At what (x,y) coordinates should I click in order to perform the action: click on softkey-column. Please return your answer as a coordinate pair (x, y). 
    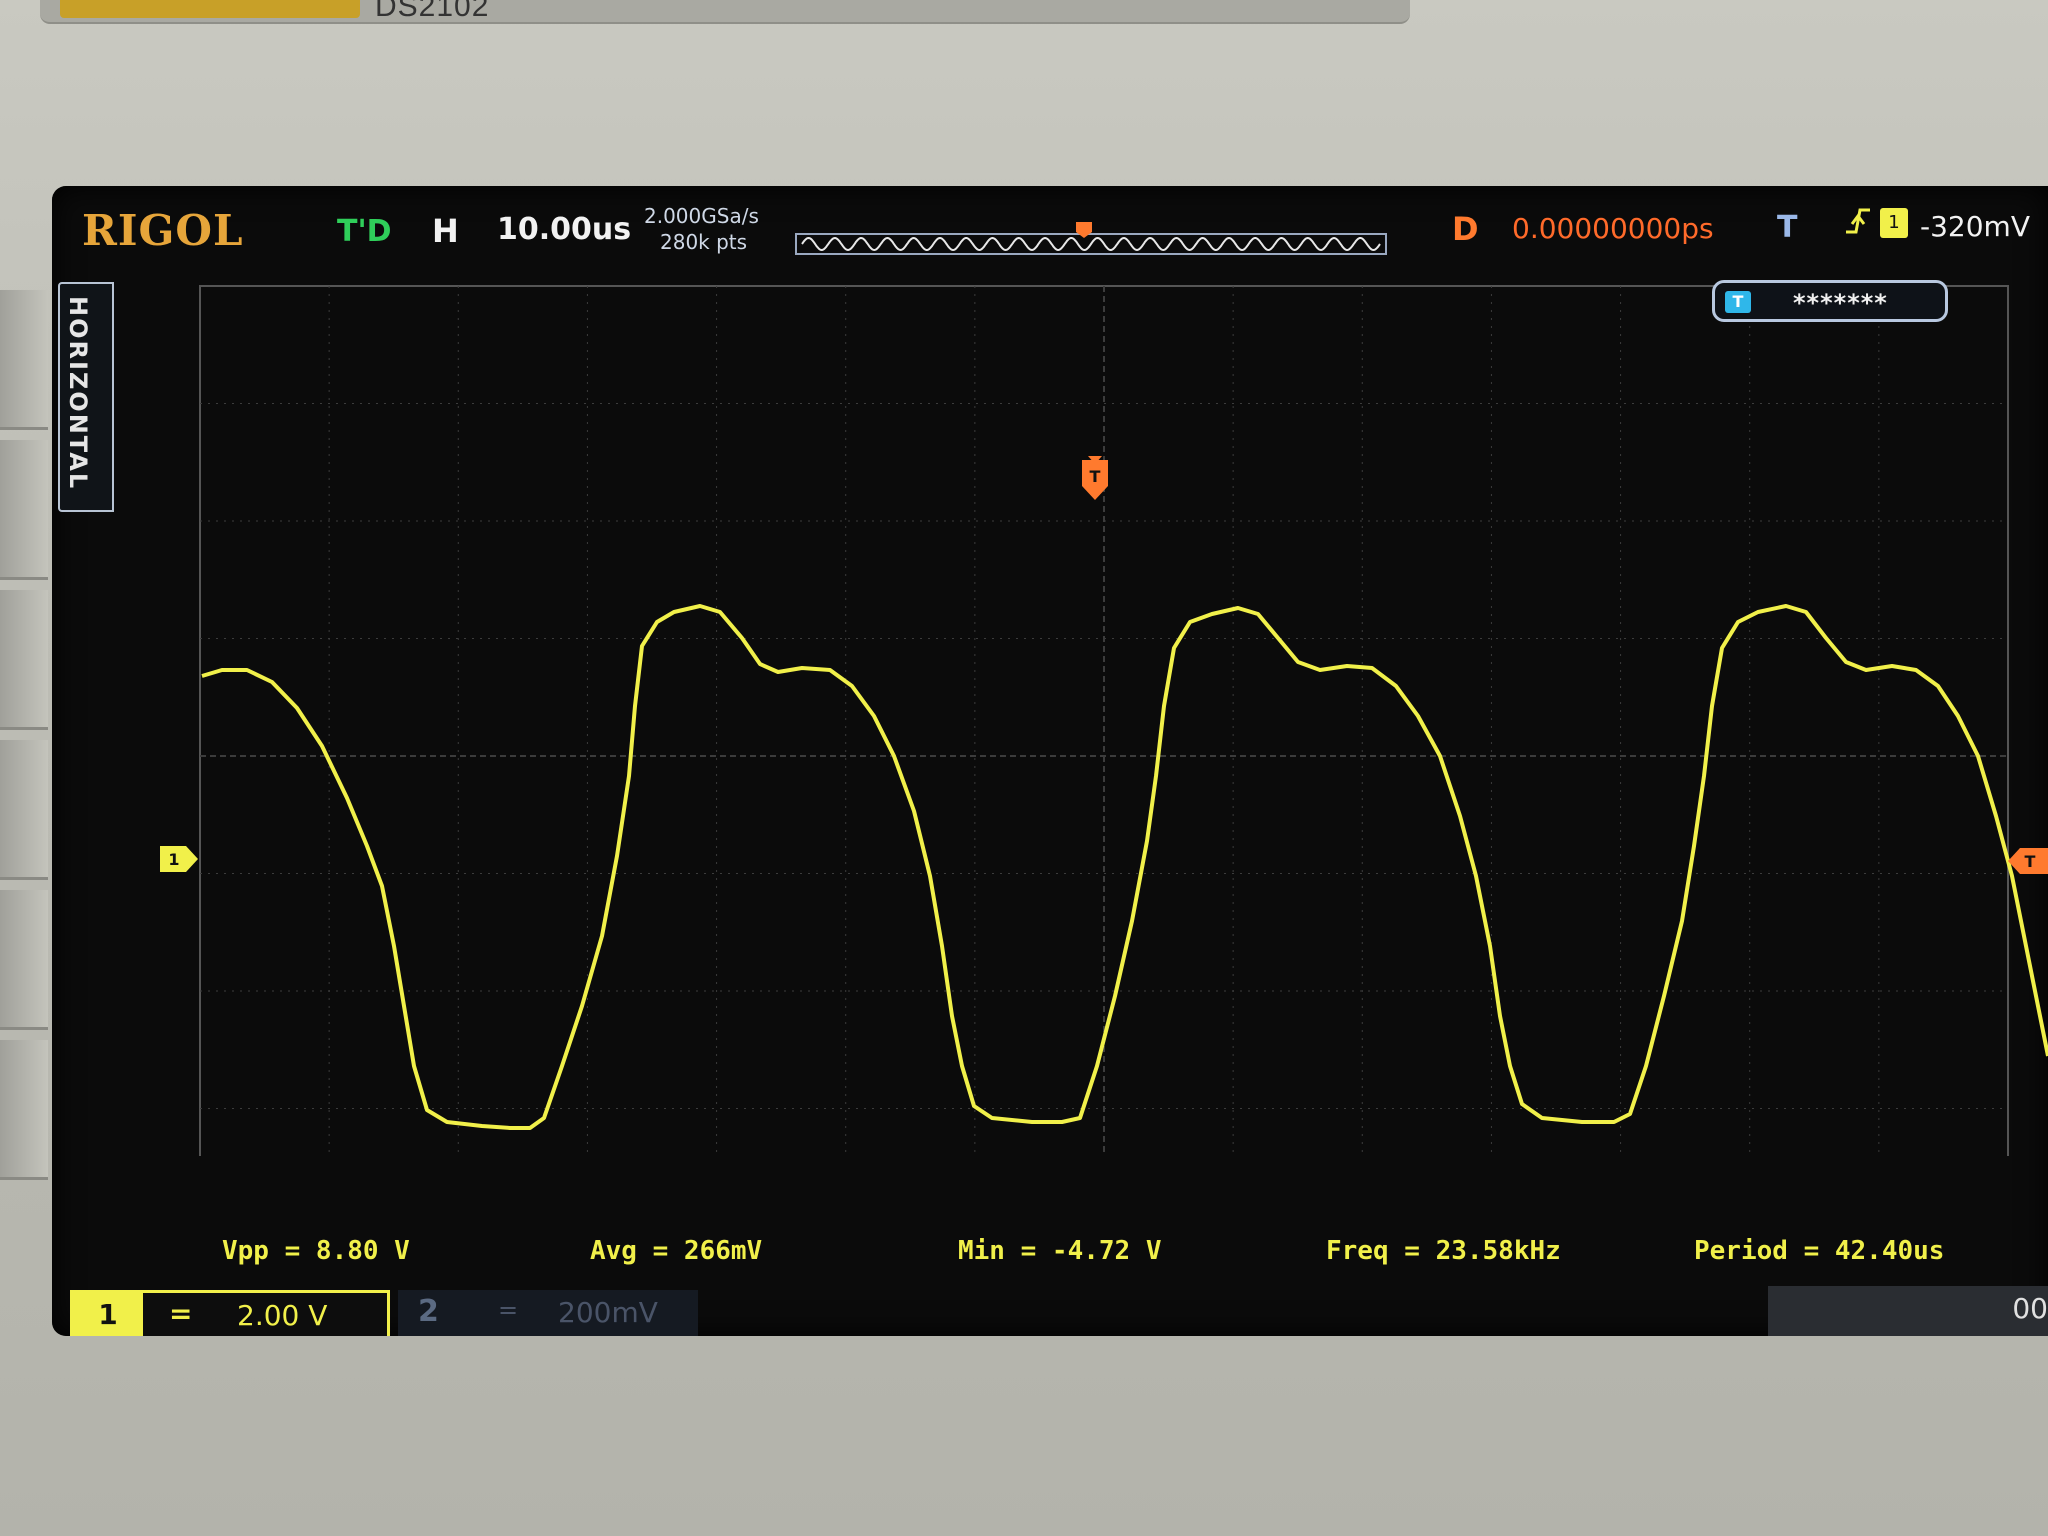
    Looking at the image, I should click on (25, 770).